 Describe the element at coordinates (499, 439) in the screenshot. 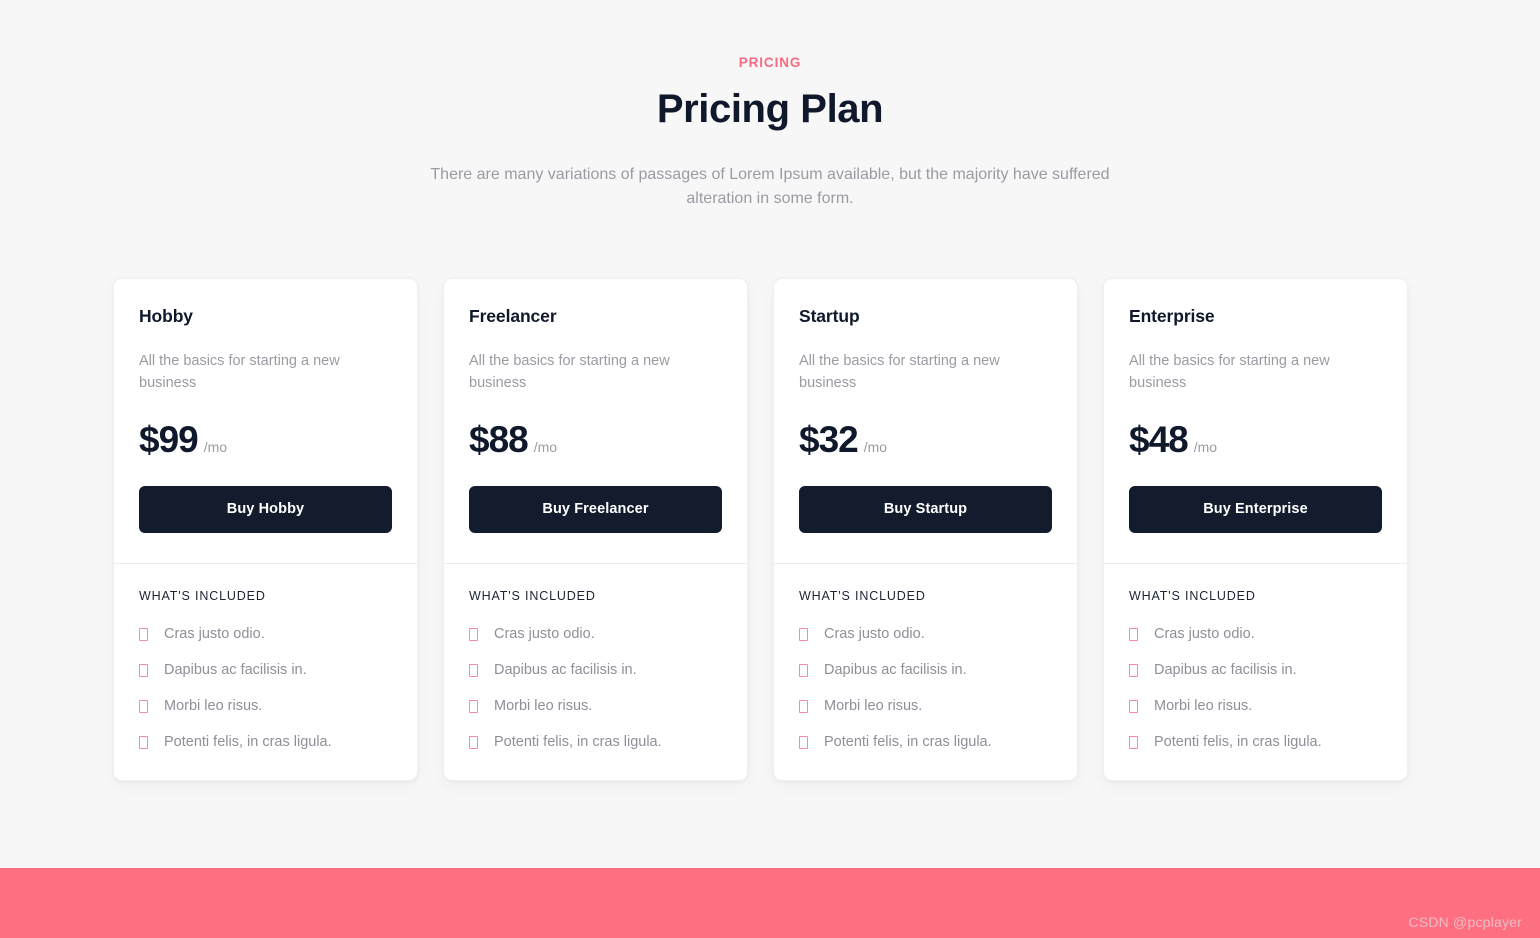

I see `price-amount: $88` at that location.